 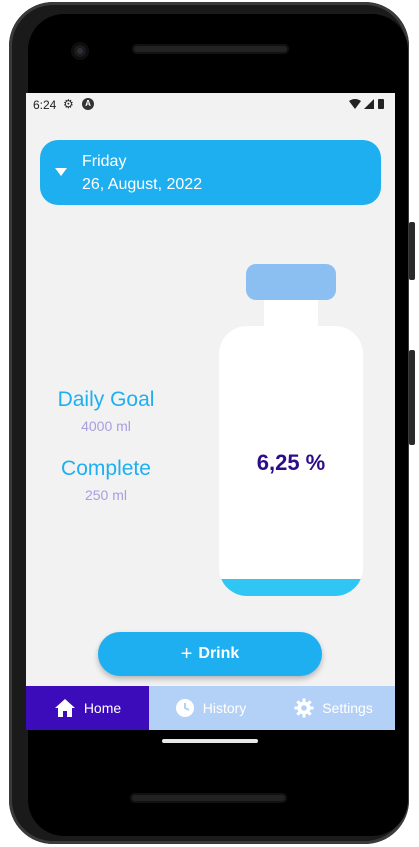 What do you see at coordinates (291, 282) in the screenshot?
I see `bottle-cap` at bounding box center [291, 282].